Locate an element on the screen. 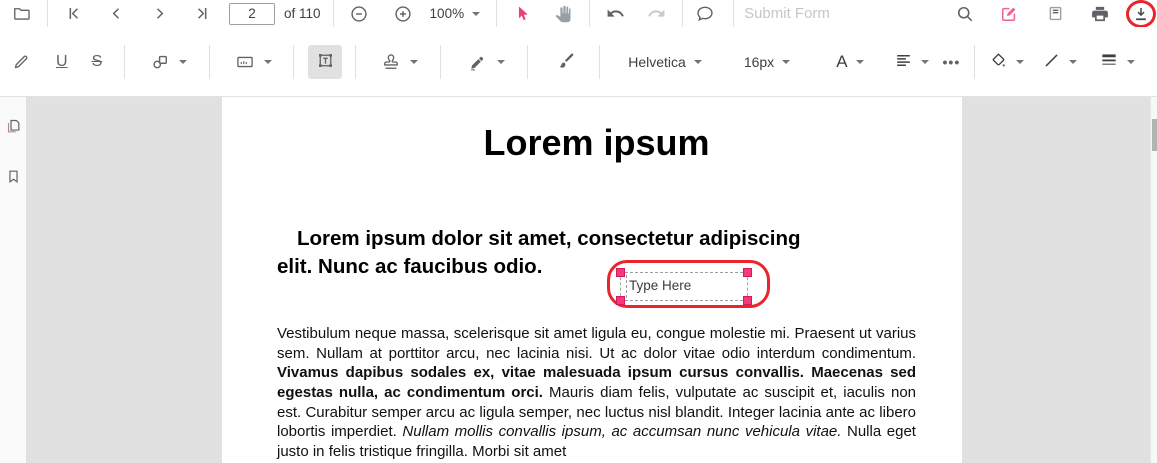  form-edit-button is located at coordinates (1009, 14).